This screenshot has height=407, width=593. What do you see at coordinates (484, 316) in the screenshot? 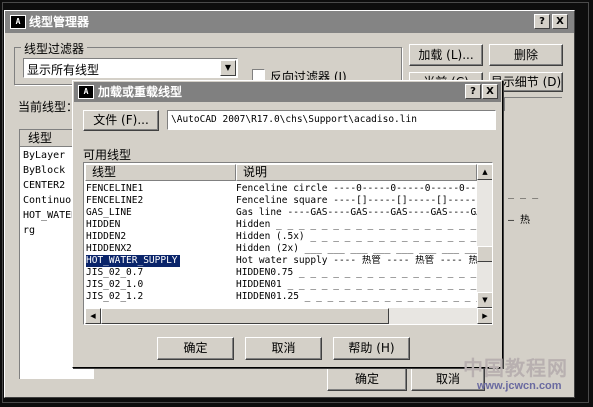
I see `scroll-right-arrow-icon: ▶` at bounding box center [484, 316].